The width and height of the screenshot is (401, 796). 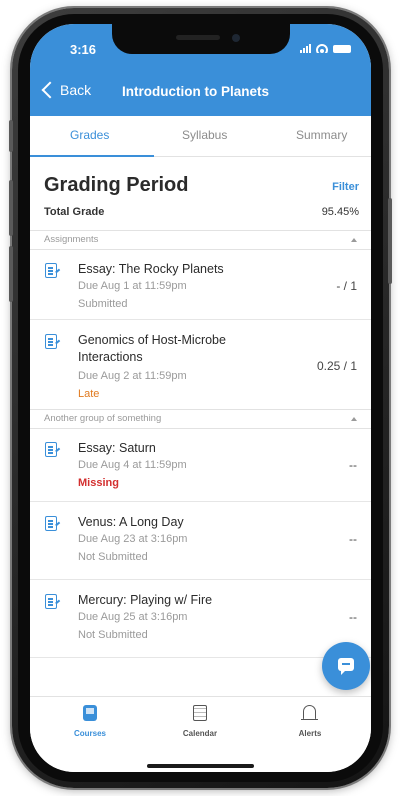 I want to click on assignment-due: Due Aug 25 at 3:16pm, so click(x=133, y=617).